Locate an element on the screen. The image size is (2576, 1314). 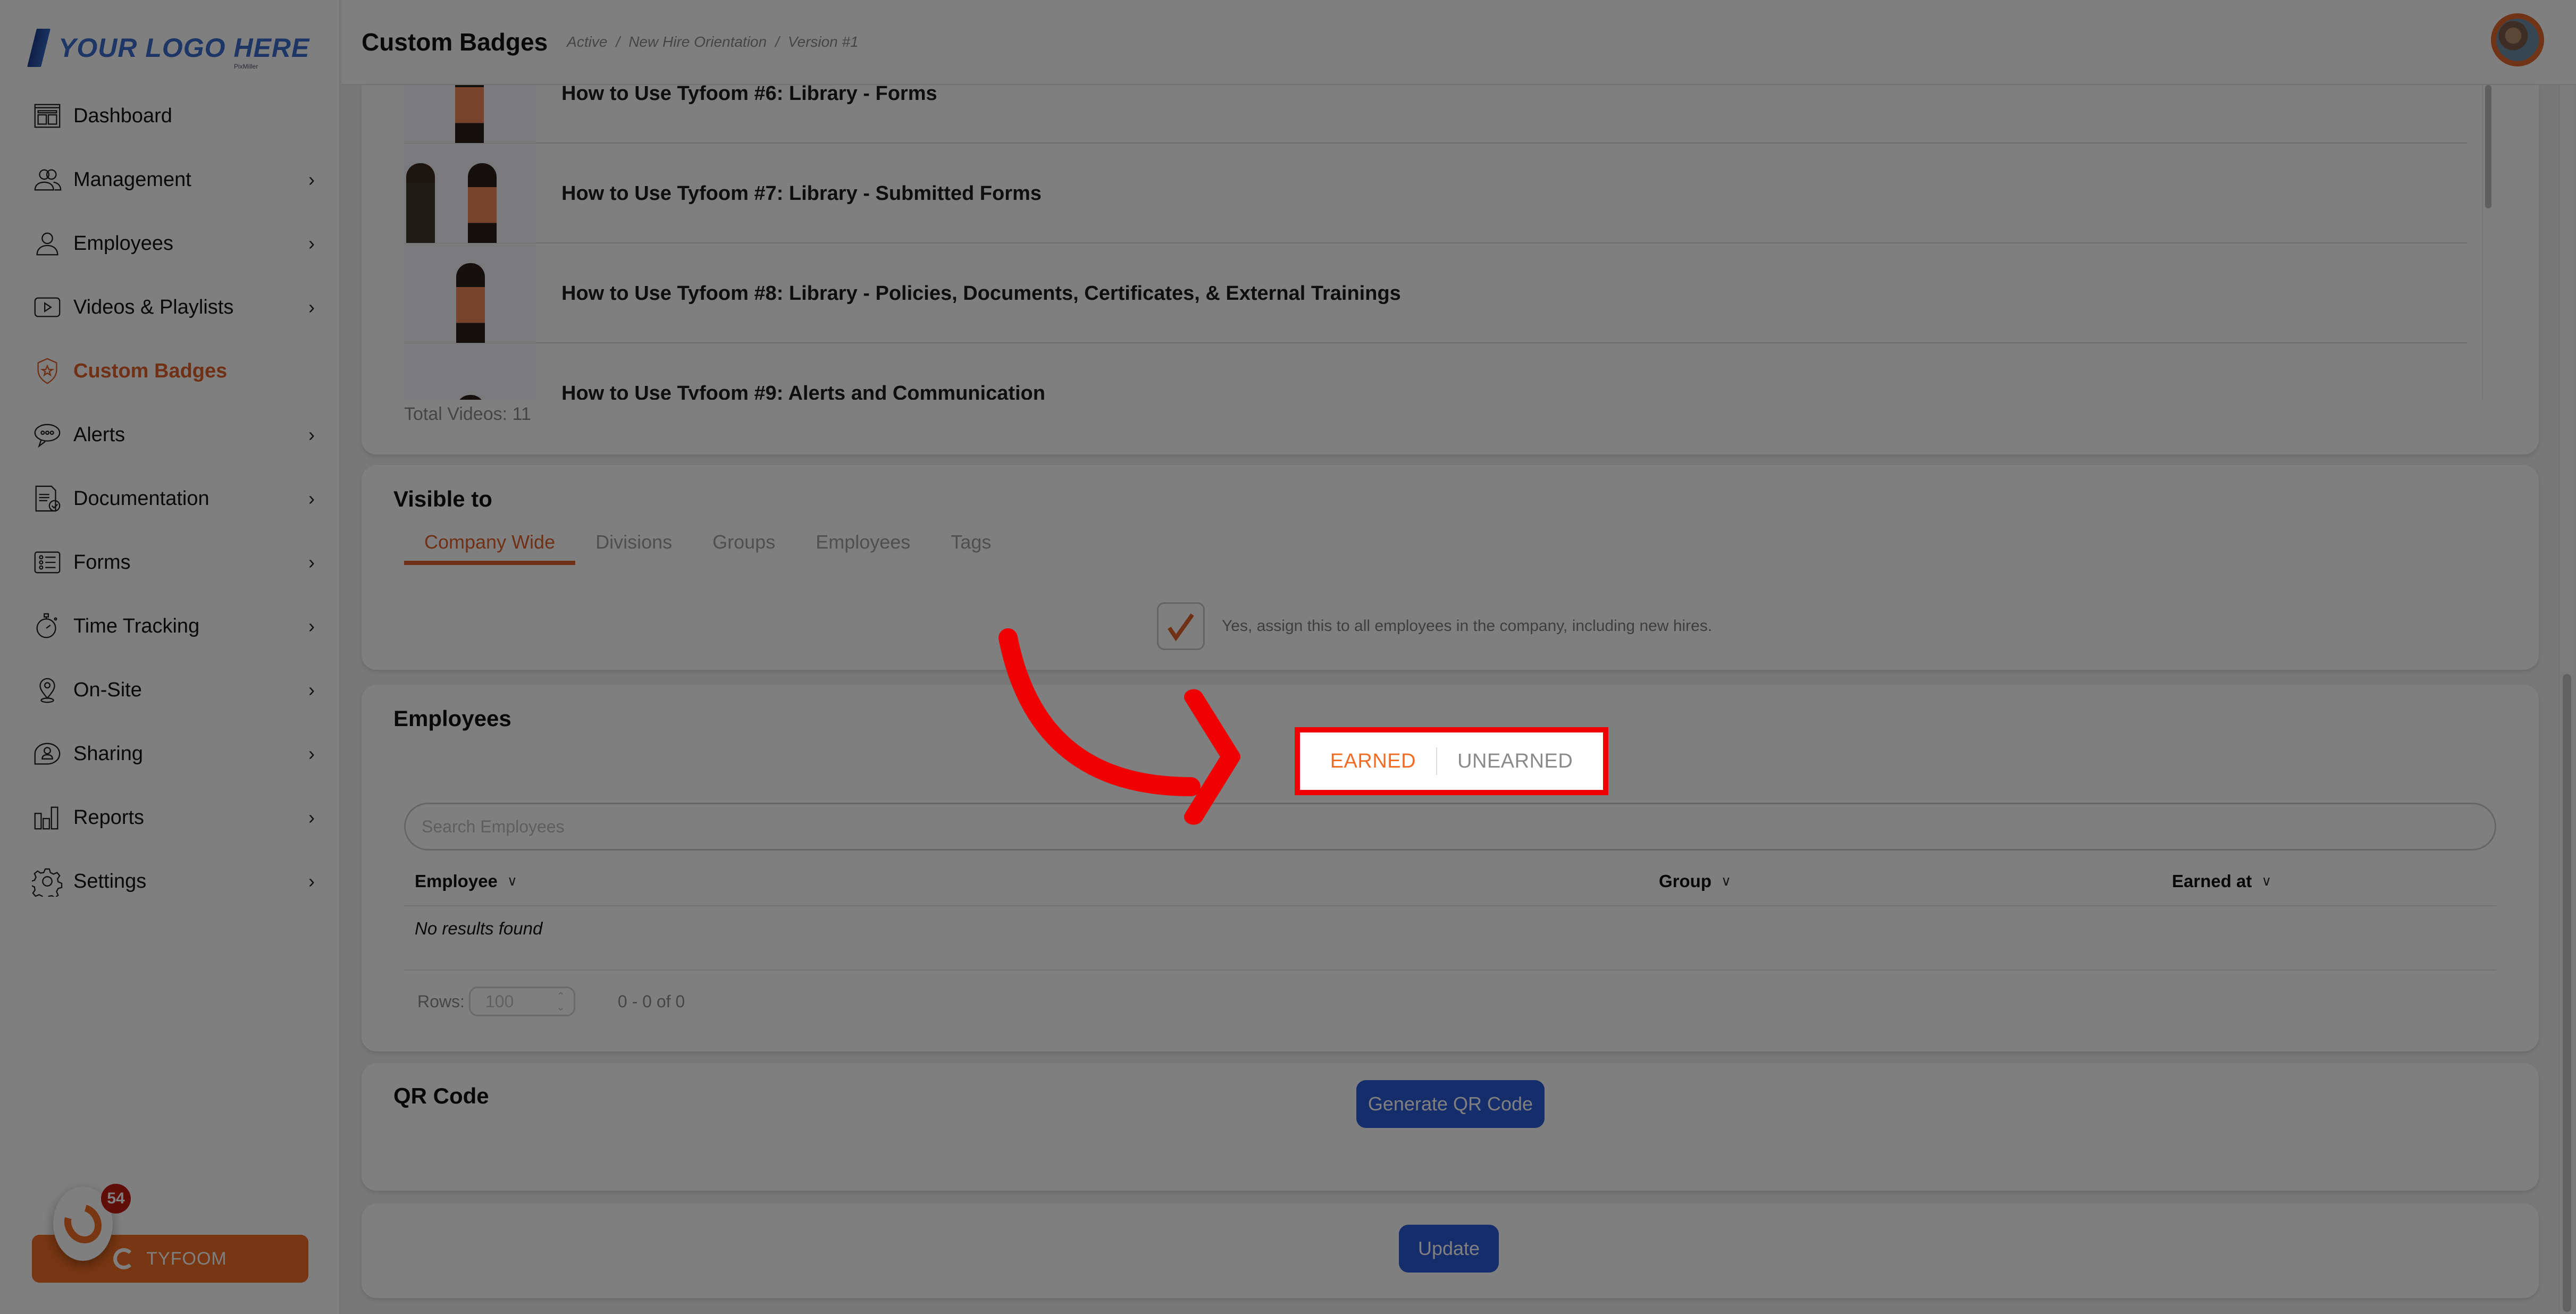
tyfoom-button-label: TYFOOM is located at coordinates (186, 1258).